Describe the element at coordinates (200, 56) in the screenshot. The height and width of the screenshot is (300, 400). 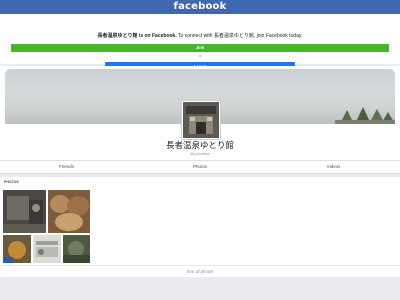
I see `or-divider: or` at that location.